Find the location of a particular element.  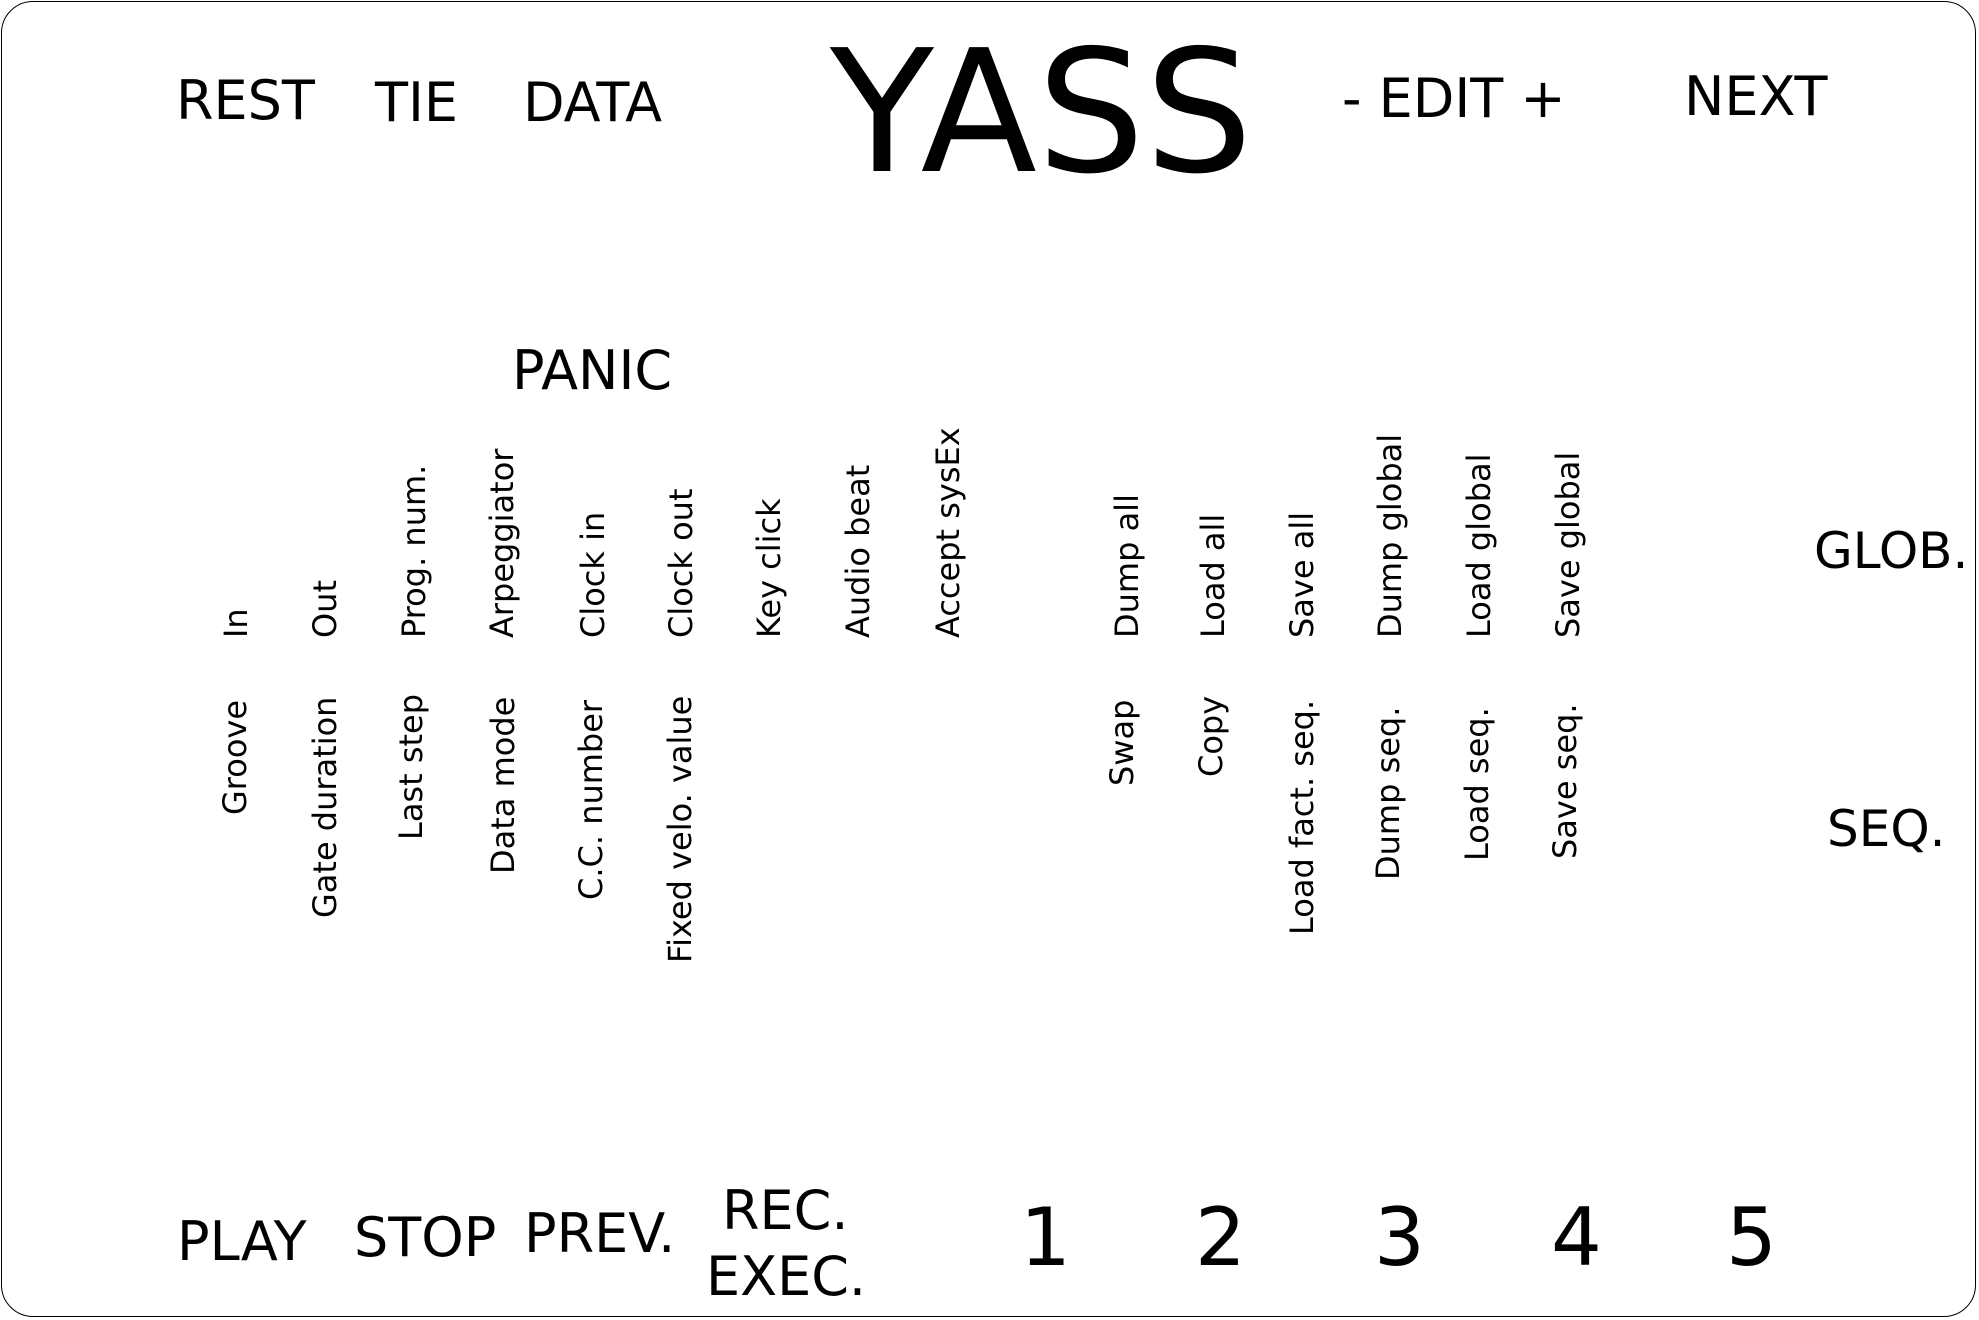

step-button-3: 3 is located at coordinates (1399, 1238).